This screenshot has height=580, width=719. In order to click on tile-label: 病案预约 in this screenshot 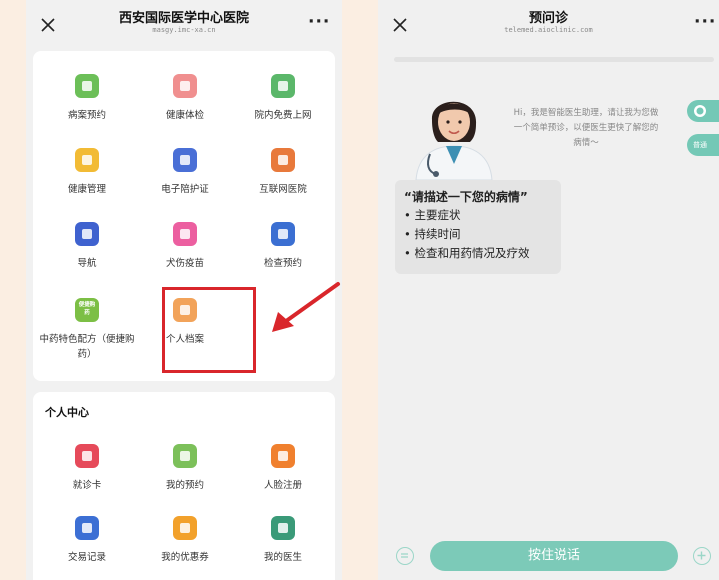, I will do `click(86, 115)`.